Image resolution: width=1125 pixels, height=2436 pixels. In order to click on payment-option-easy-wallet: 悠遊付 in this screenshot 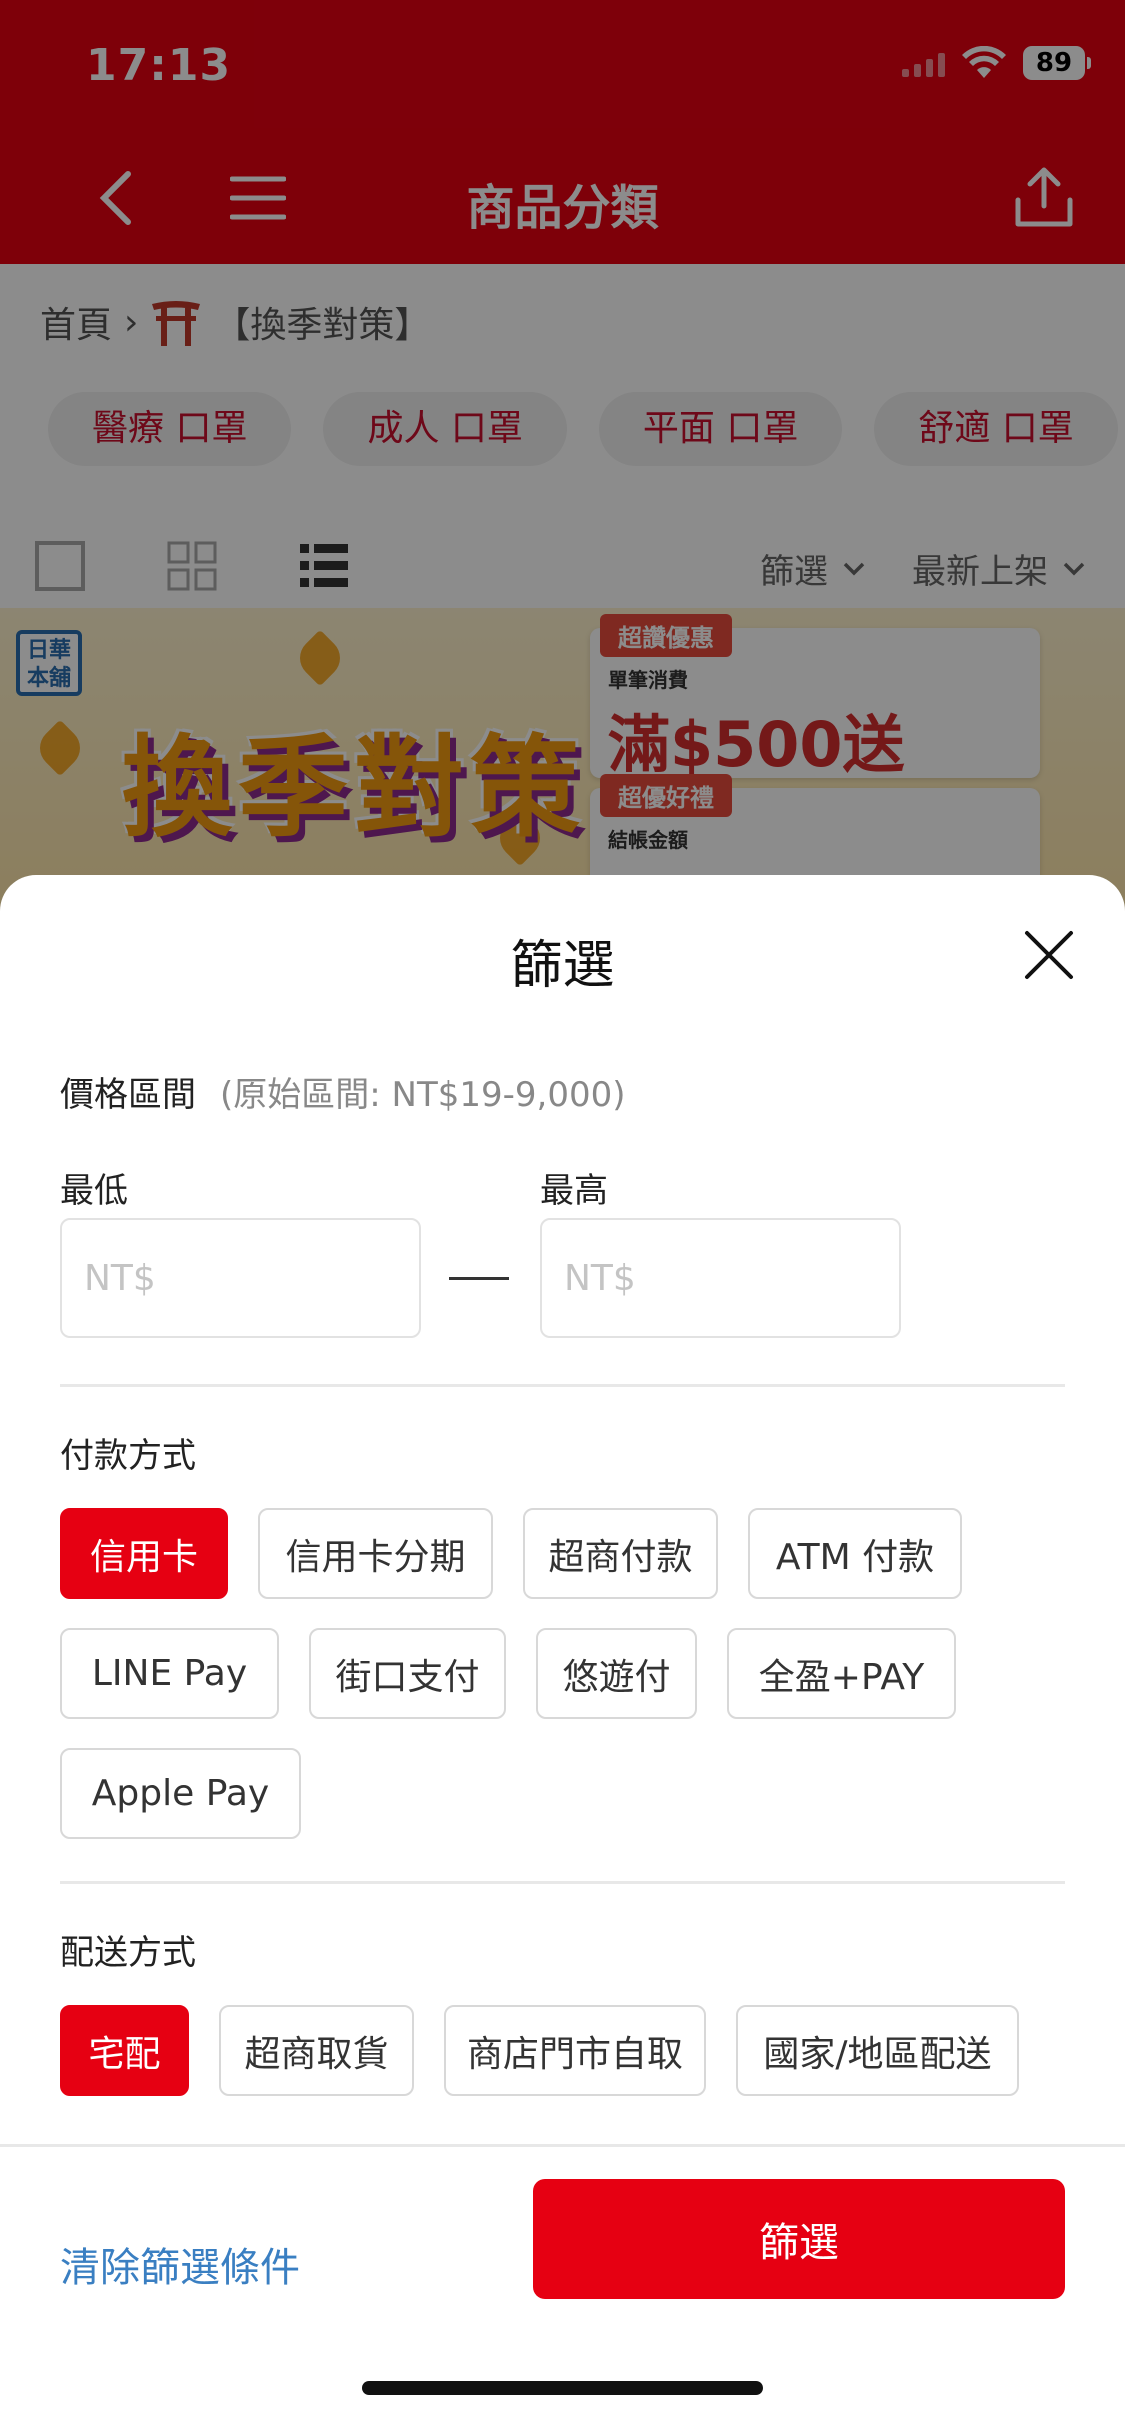, I will do `click(616, 1673)`.